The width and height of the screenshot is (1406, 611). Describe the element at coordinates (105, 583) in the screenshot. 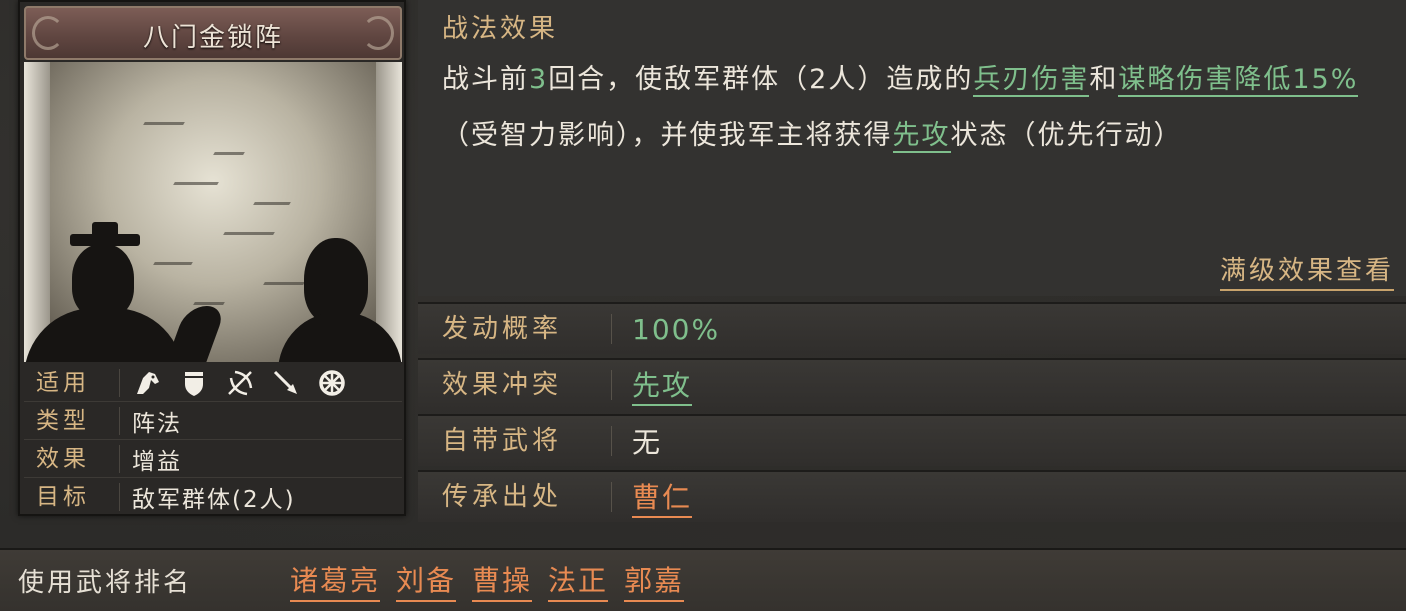

I see `ranking-label: 使用武将排名` at that location.